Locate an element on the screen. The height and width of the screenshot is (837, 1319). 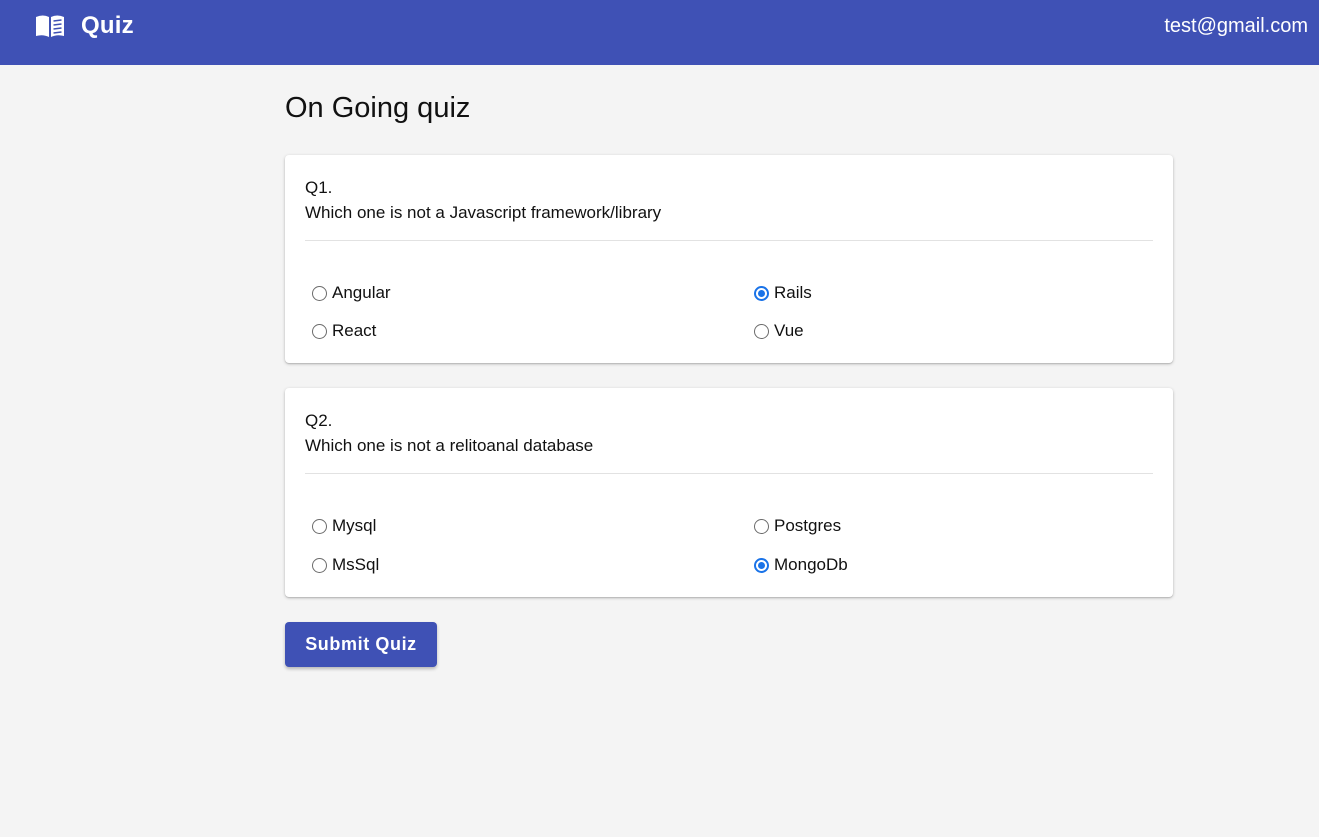
option-mysql: Mysql is located at coordinates (344, 526).